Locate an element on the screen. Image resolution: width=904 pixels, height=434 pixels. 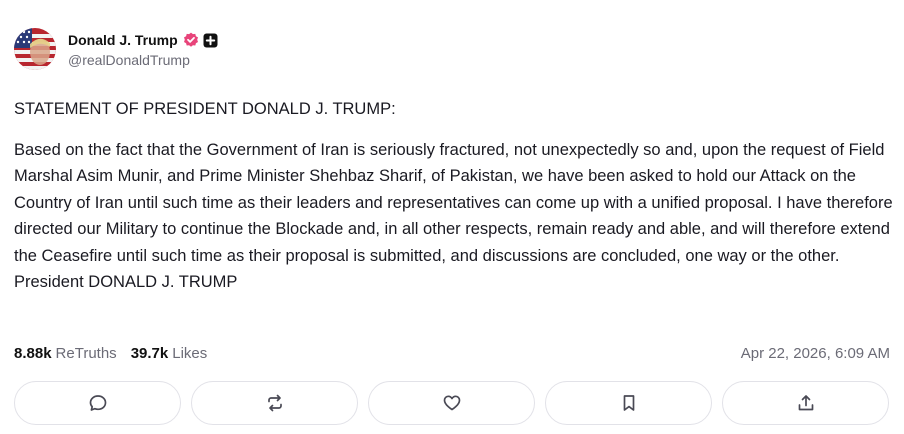
bookmark-button is located at coordinates (628, 403).